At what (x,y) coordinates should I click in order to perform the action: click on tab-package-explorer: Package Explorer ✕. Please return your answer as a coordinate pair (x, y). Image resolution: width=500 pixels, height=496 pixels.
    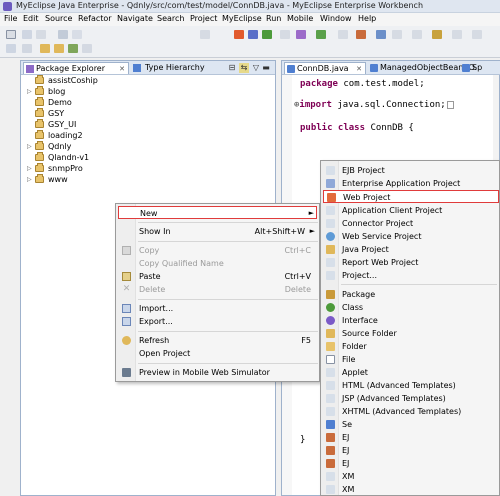
    Looking at the image, I should click on (76, 68).